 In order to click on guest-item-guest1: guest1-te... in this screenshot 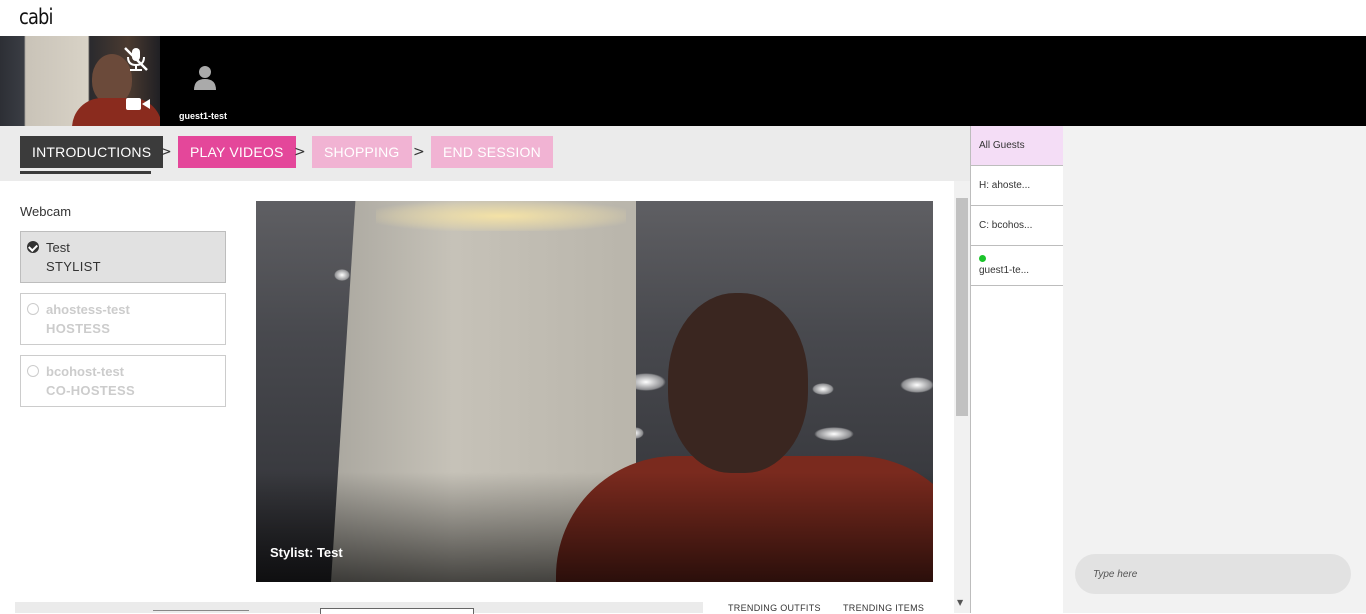, I will do `click(1017, 266)`.